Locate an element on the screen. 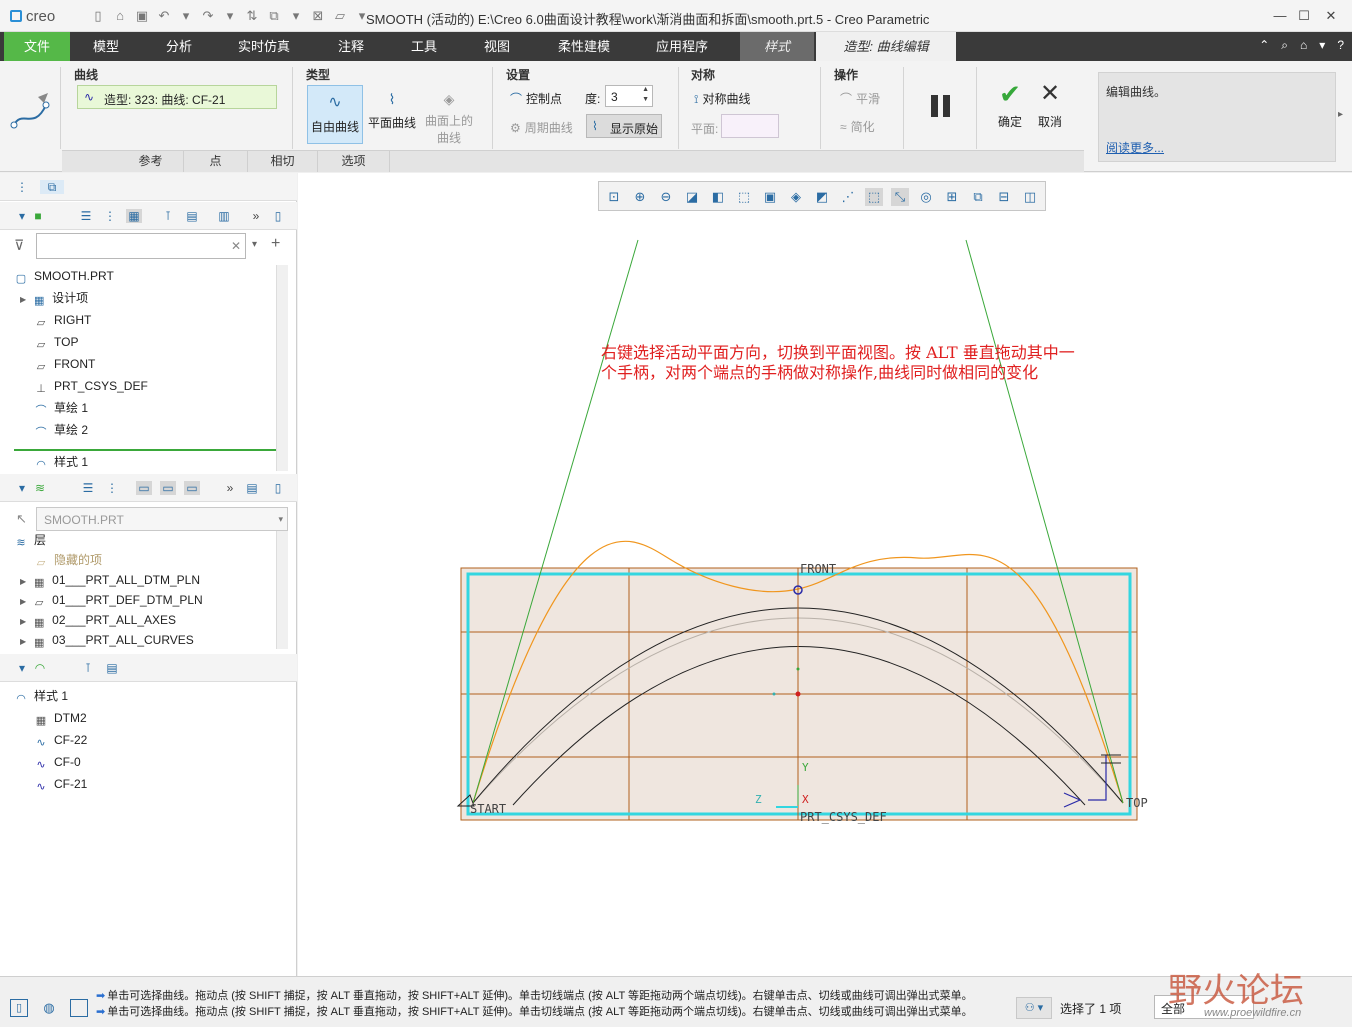 The width and height of the screenshot is (1352, 1027). undo-icon: ↶ is located at coordinates (164, 16).